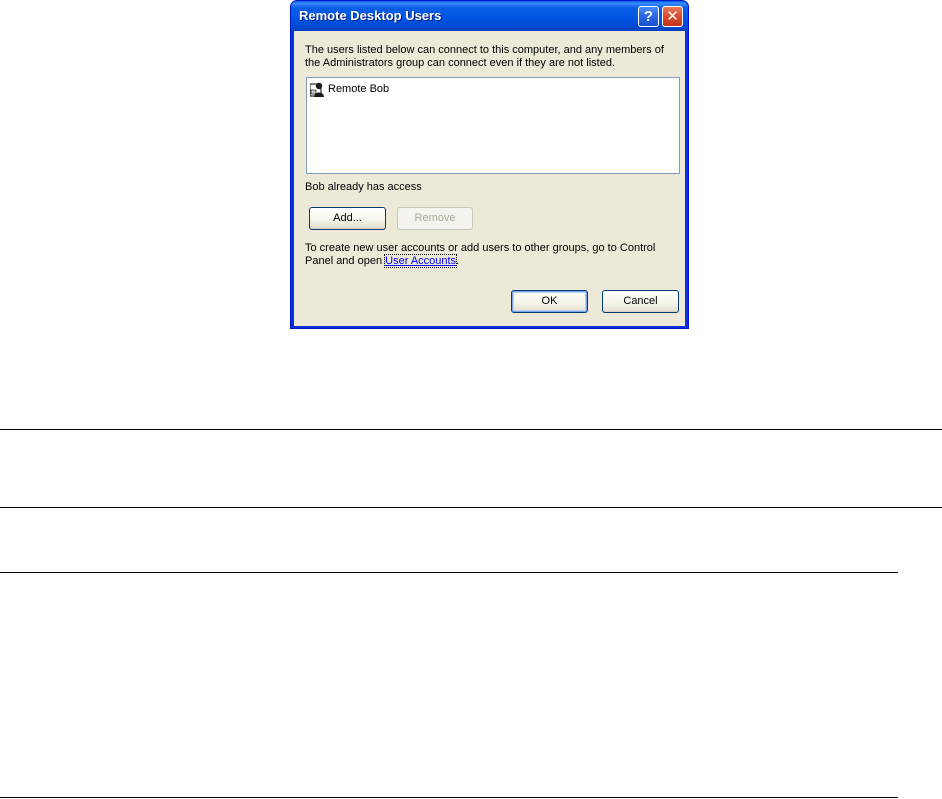 The width and height of the screenshot is (942, 799). I want to click on help-button: ?, so click(648, 16).